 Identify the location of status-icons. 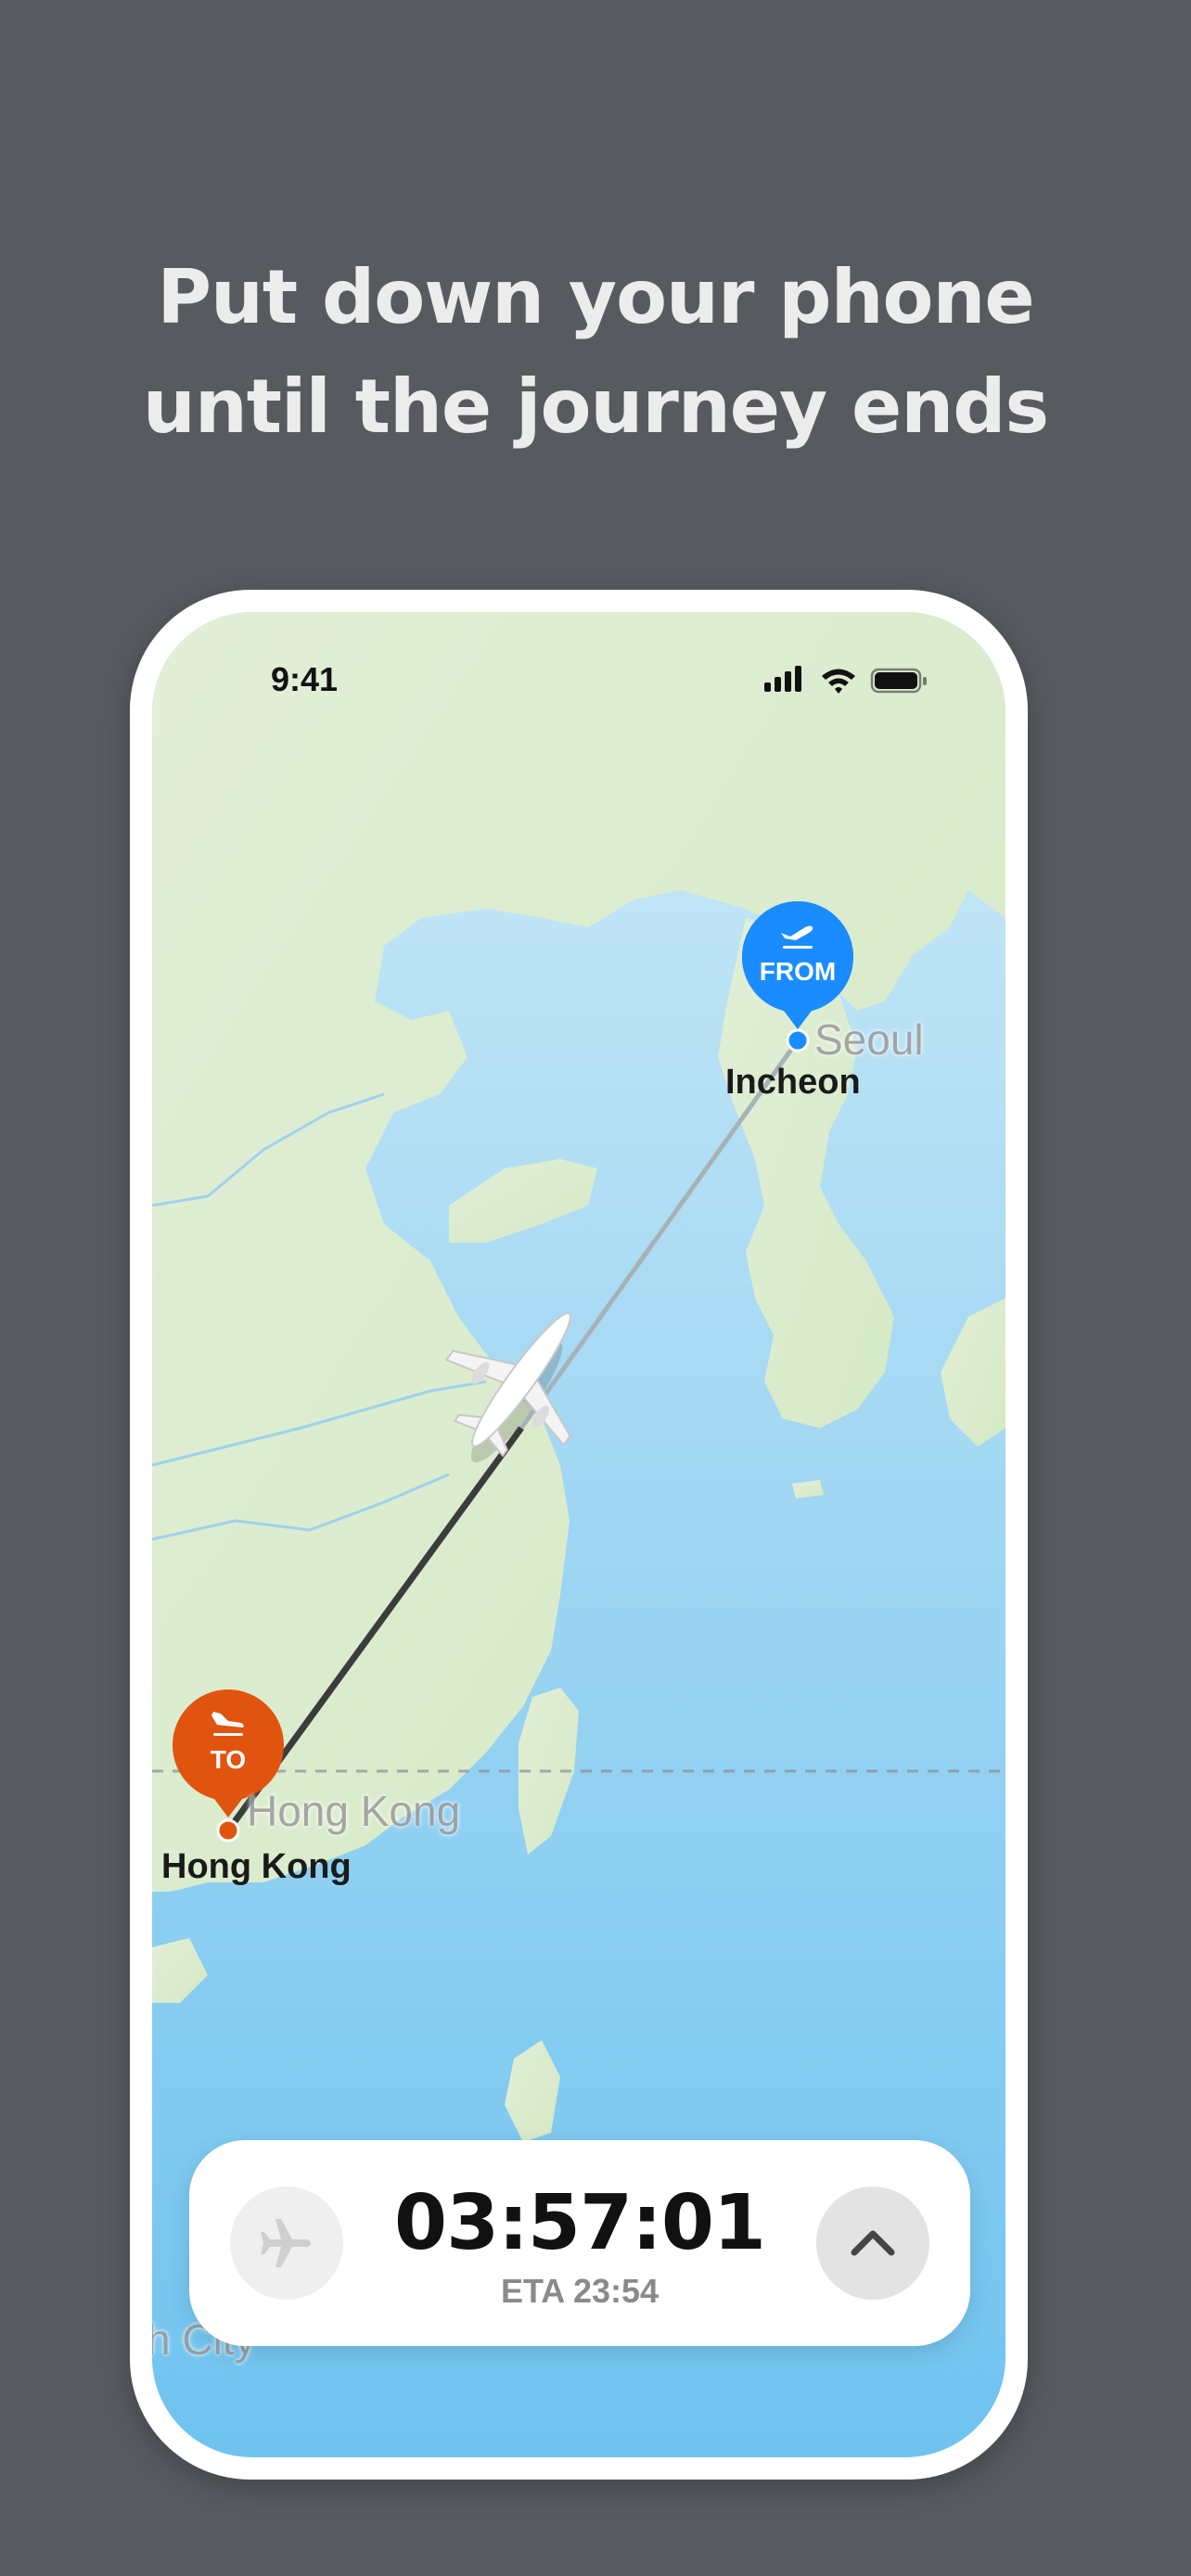
(847, 682).